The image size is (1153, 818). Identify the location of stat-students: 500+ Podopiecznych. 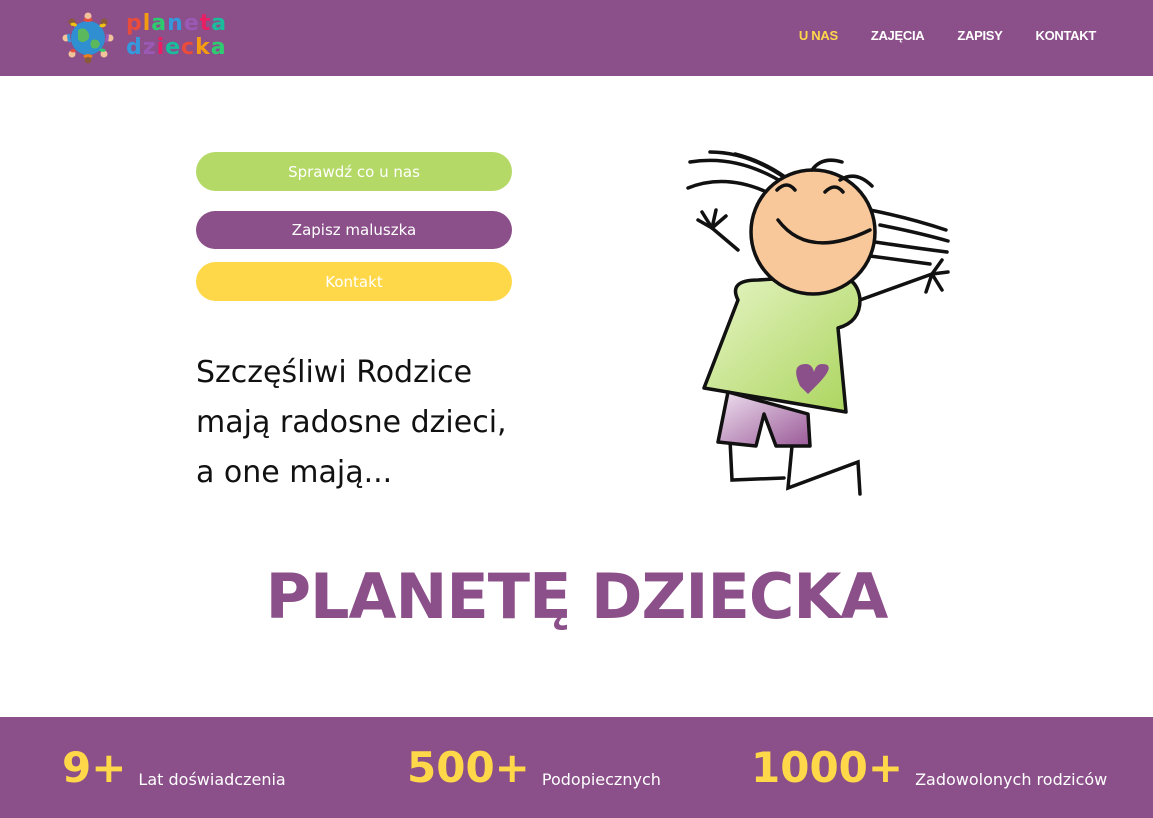
(534, 768).